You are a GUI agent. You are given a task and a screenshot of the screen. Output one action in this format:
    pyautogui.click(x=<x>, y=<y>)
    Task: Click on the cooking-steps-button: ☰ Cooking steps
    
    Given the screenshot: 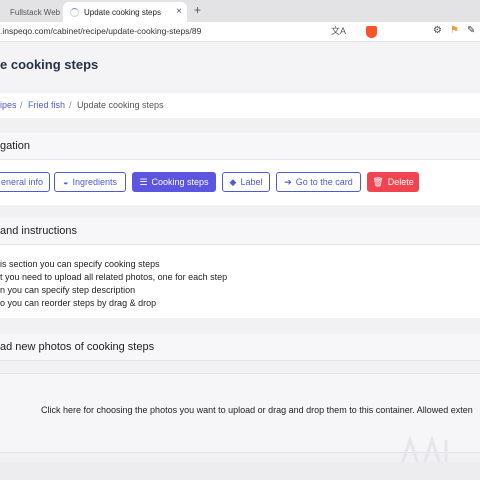 What is the action you would take?
    pyautogui.click(x=174, y=182)
    